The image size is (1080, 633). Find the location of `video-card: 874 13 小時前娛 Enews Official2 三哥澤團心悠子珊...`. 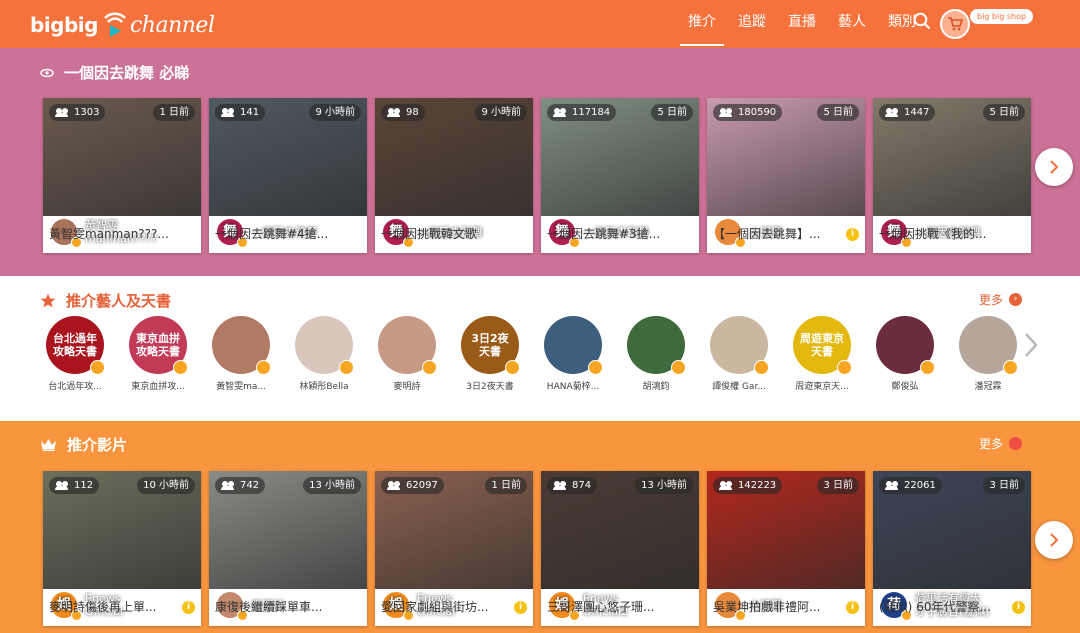

video-card: 874 13 小時前娛 Enews Official2 三哥澤團心悠子珊... is located at coordinates (620, 548).